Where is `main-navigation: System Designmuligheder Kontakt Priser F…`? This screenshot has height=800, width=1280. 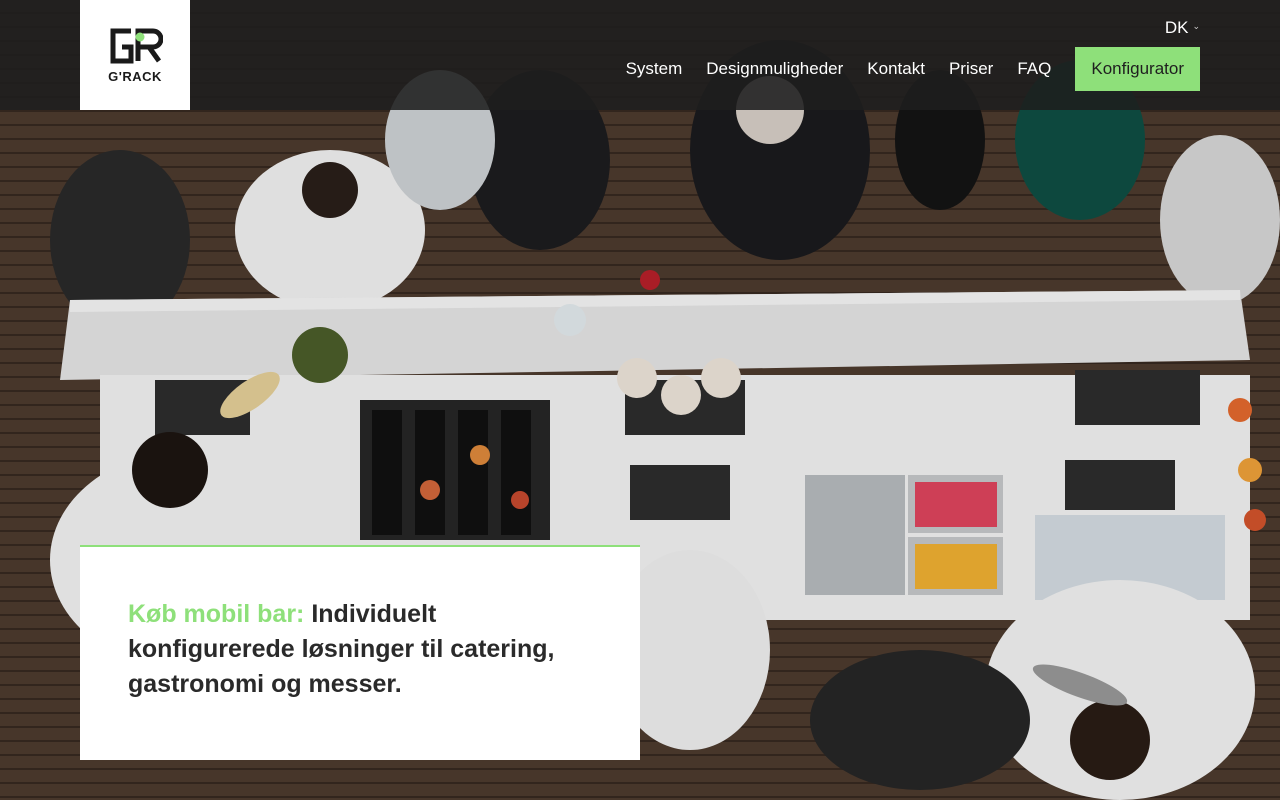
main-navigation: System Designmuligheder Kontakt Priser F… is located at coordinates (913, 69).